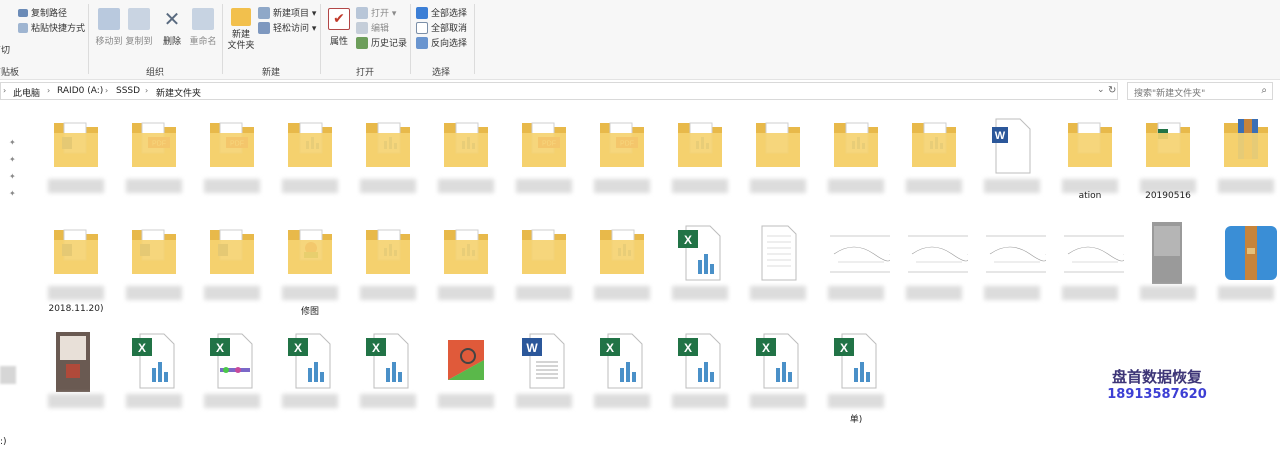 This screenshot has height=476, width=1280. Describe the element at coordinates (203, 27) in the screenshot. I see `rename-button: 重命名` at that location.